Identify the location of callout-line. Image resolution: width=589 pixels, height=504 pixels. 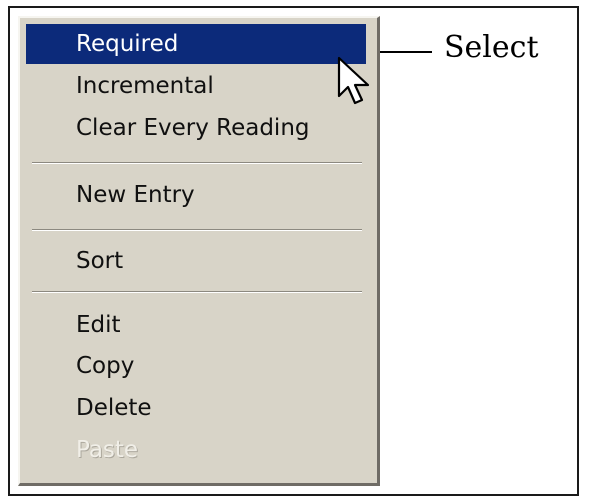
(406, 52).